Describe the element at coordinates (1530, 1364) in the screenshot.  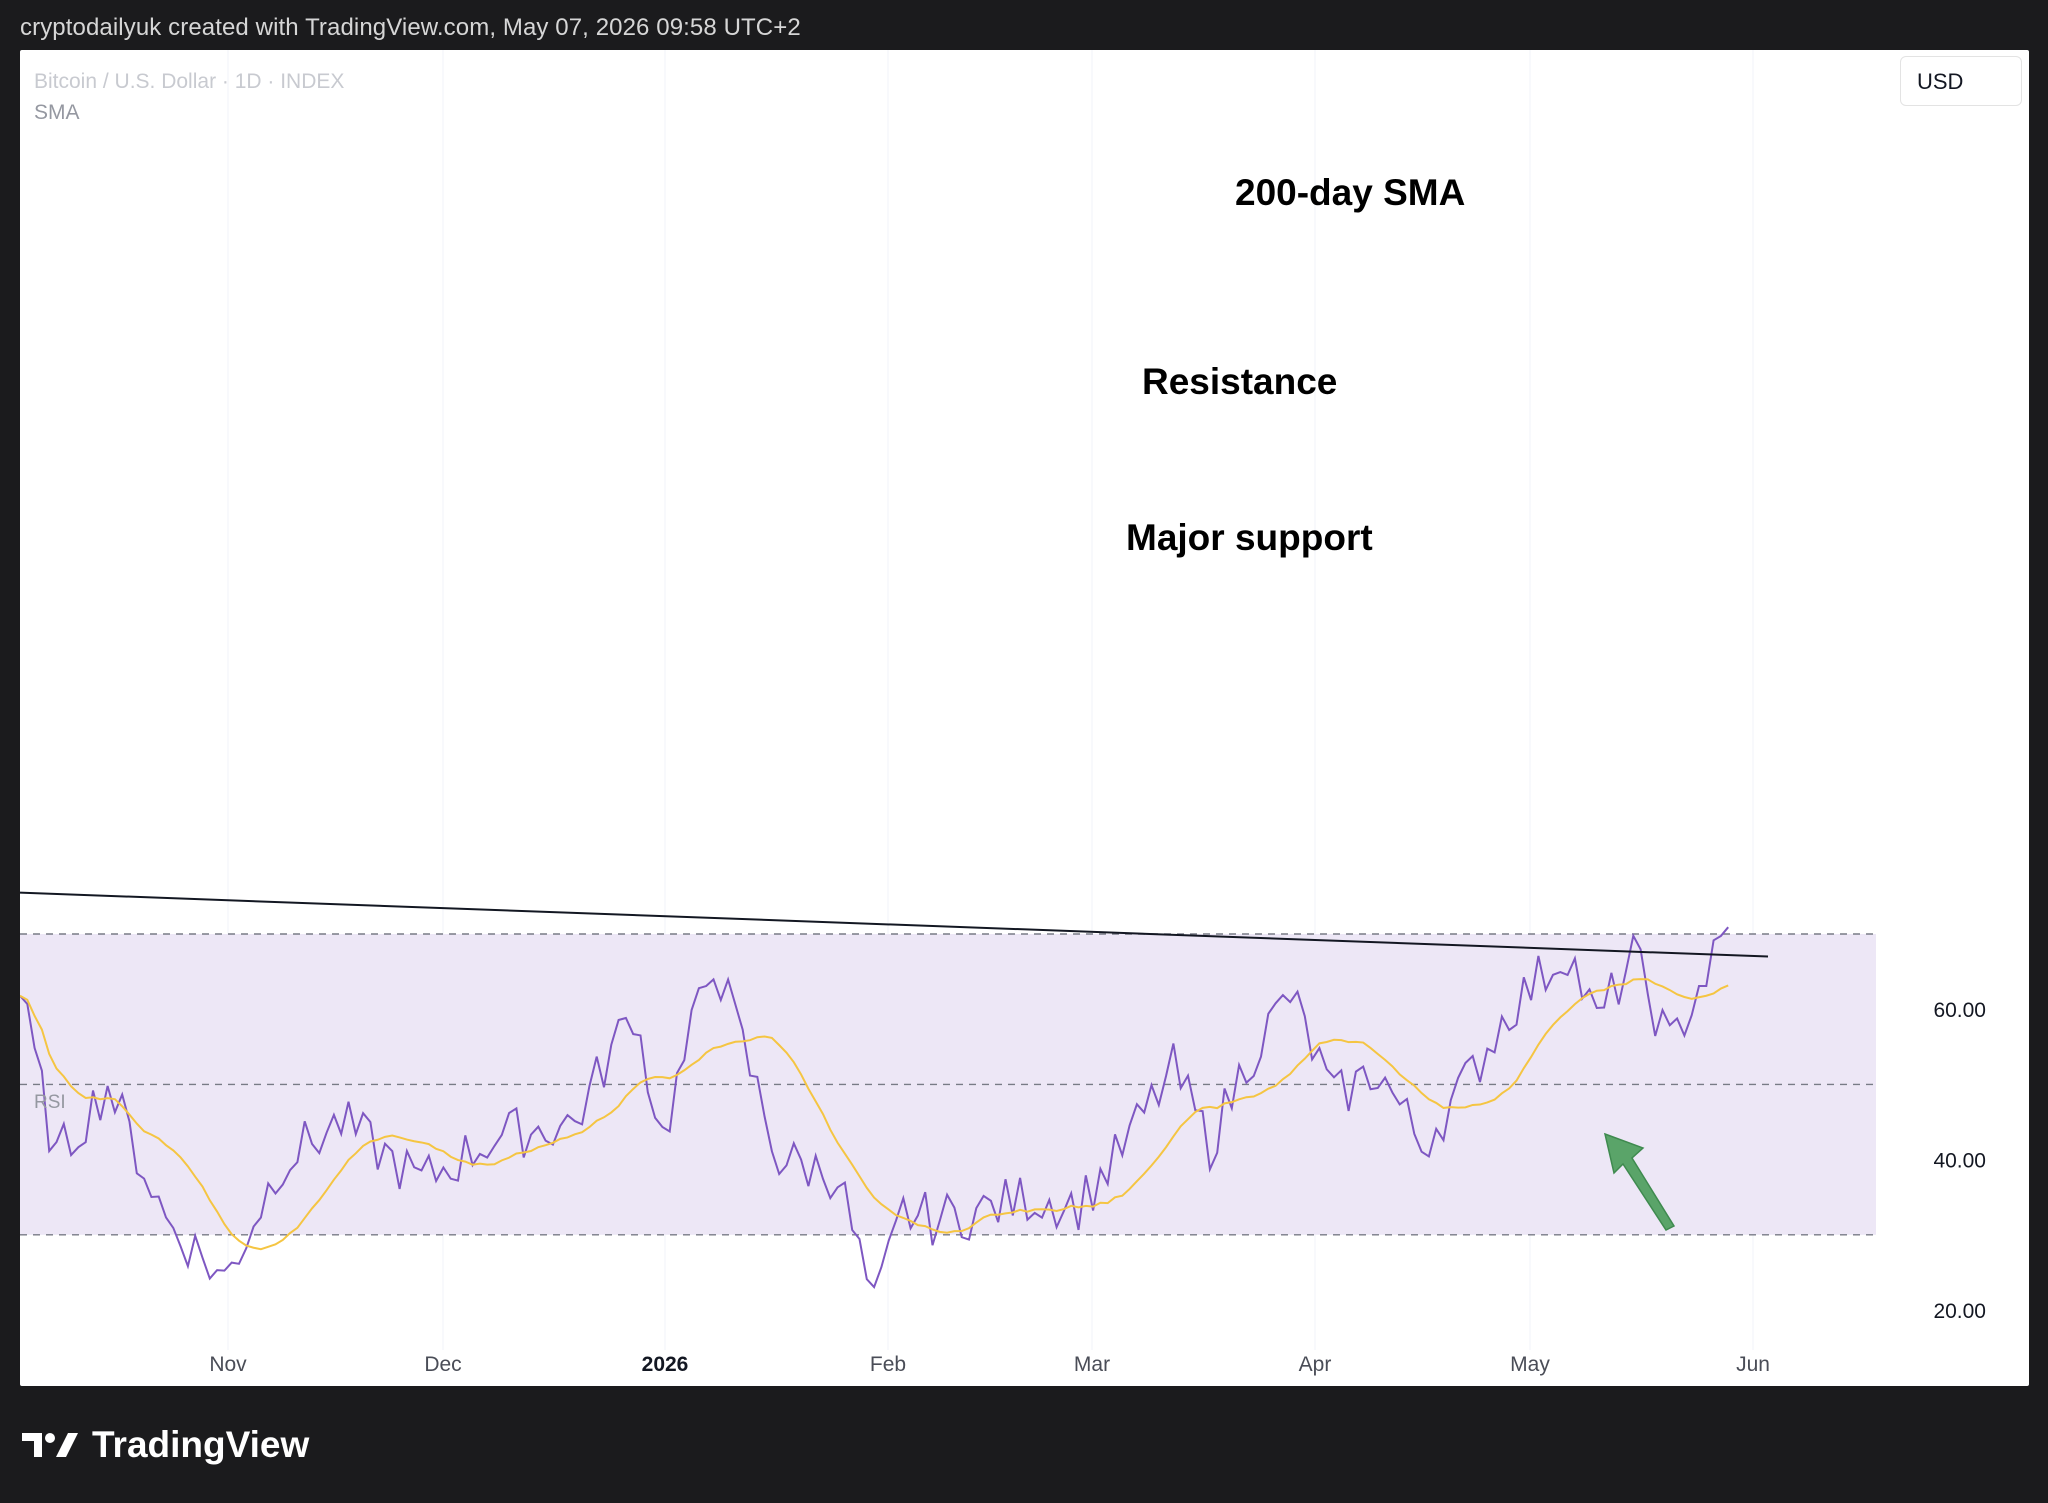
I see `time-tick-label: May` at that location.